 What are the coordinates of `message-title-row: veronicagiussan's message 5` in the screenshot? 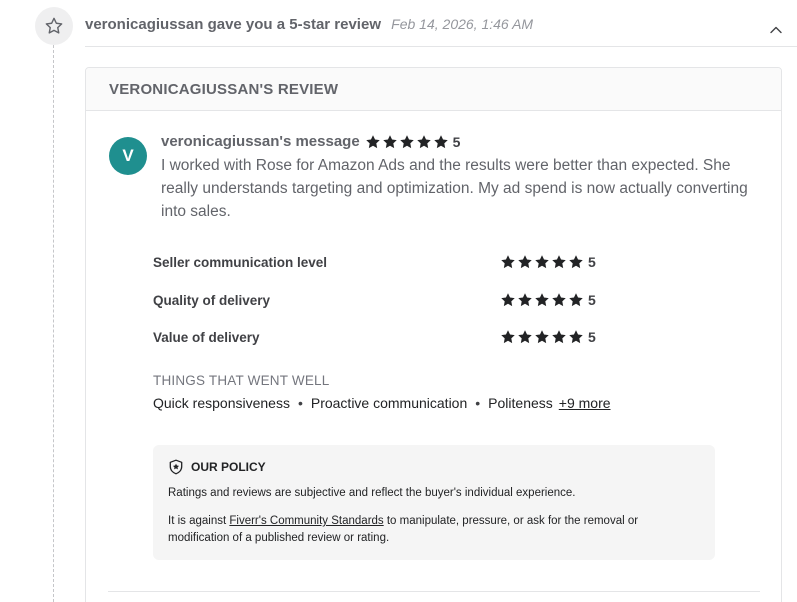 It's located at (310, 141).